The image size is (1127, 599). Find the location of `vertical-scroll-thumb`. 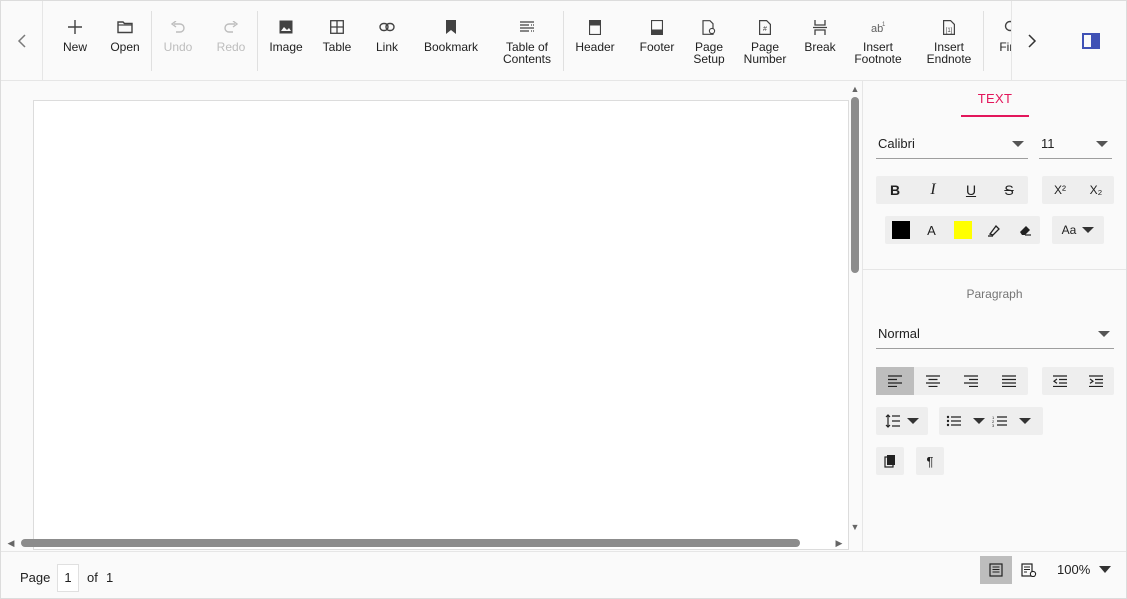

vertical-scroll-thumb is located at coordinates (855, 185).